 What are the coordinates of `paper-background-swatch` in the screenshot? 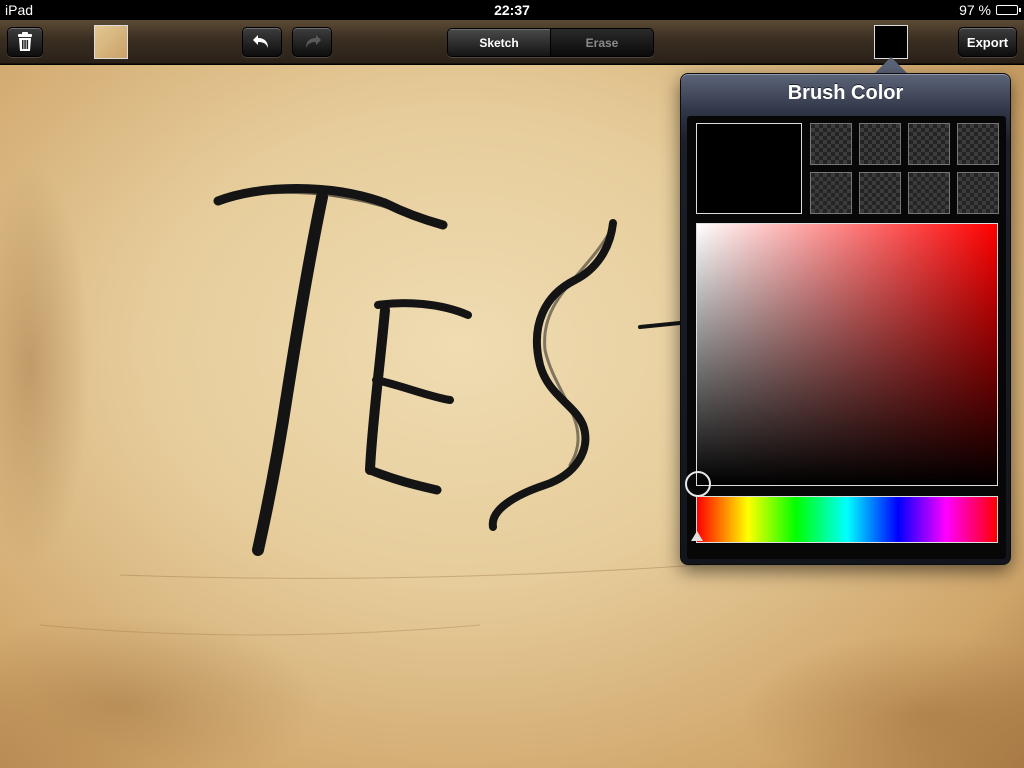 It's located at (111, 42).